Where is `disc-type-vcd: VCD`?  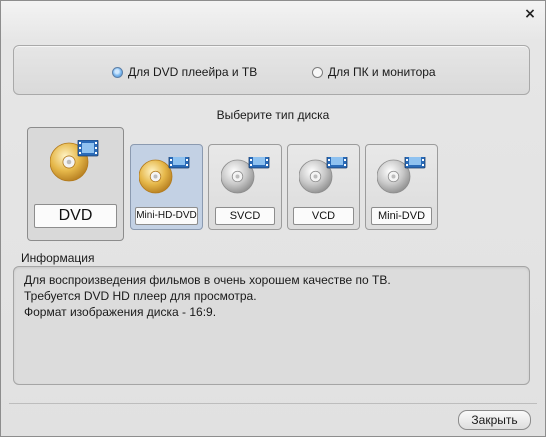
disc-type-vcd: VCD is located at coordinates (323, 187).